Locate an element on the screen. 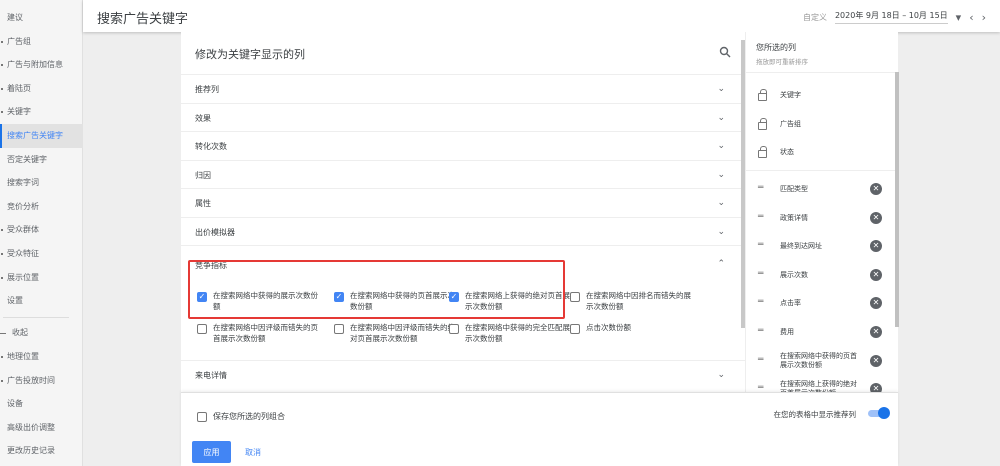 Image resolution: width=1000 pixels, height=466 pixels. checkbox-label: 保存您所选的列组合 is located at coordinates (249, 416).